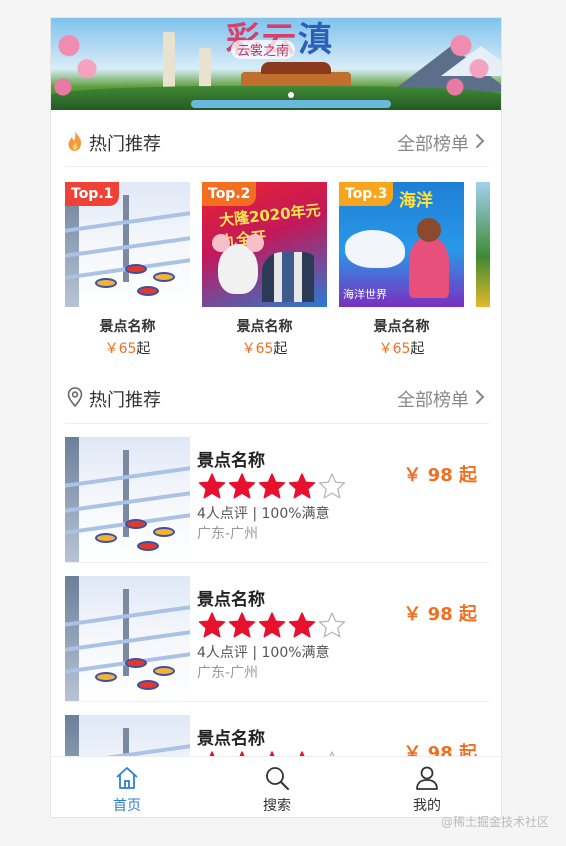 Image resolution: width=566 pixels, height=846 pixels. Describe the element at coordinates (276, 64) in the screenshot. I see `banner-carousel: 彩云滇 云裳之南` at that location.